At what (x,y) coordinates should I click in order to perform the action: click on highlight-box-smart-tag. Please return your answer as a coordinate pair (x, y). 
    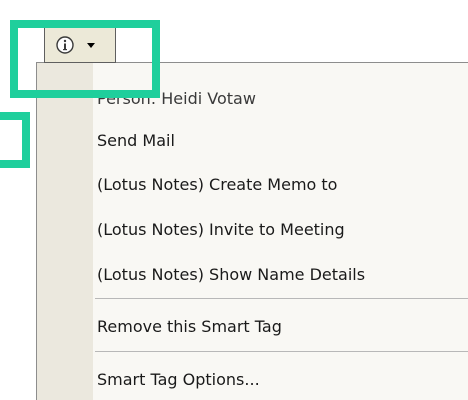
    Looking at the image, I should click on (85, 59).